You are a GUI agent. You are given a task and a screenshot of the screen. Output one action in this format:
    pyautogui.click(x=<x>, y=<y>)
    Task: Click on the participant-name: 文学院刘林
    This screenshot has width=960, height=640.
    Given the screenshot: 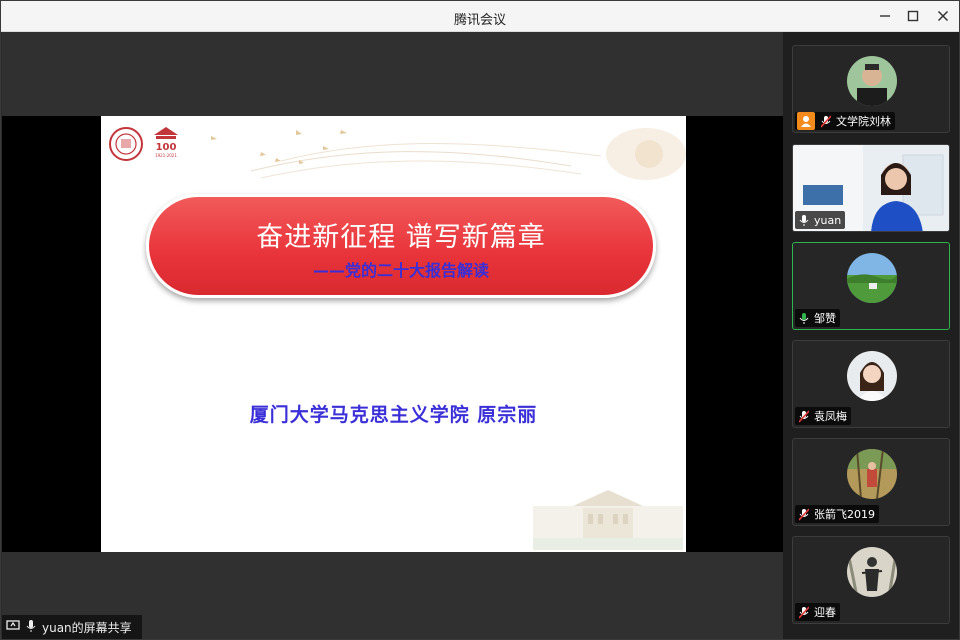 What is the action you would take?
    pyautogui.click(x=863, y=121)
    